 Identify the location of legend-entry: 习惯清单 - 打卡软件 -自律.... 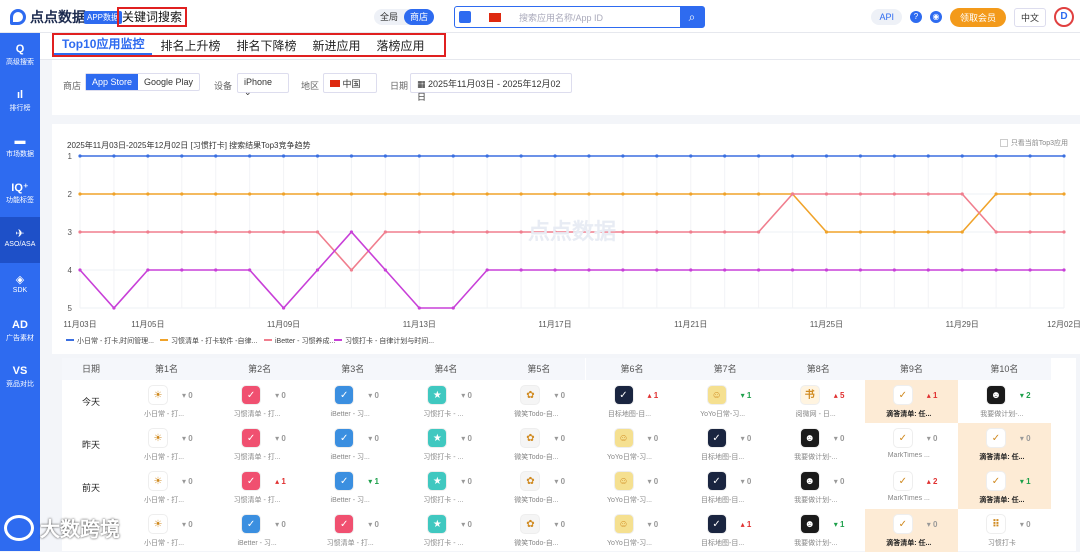
(214, 340).